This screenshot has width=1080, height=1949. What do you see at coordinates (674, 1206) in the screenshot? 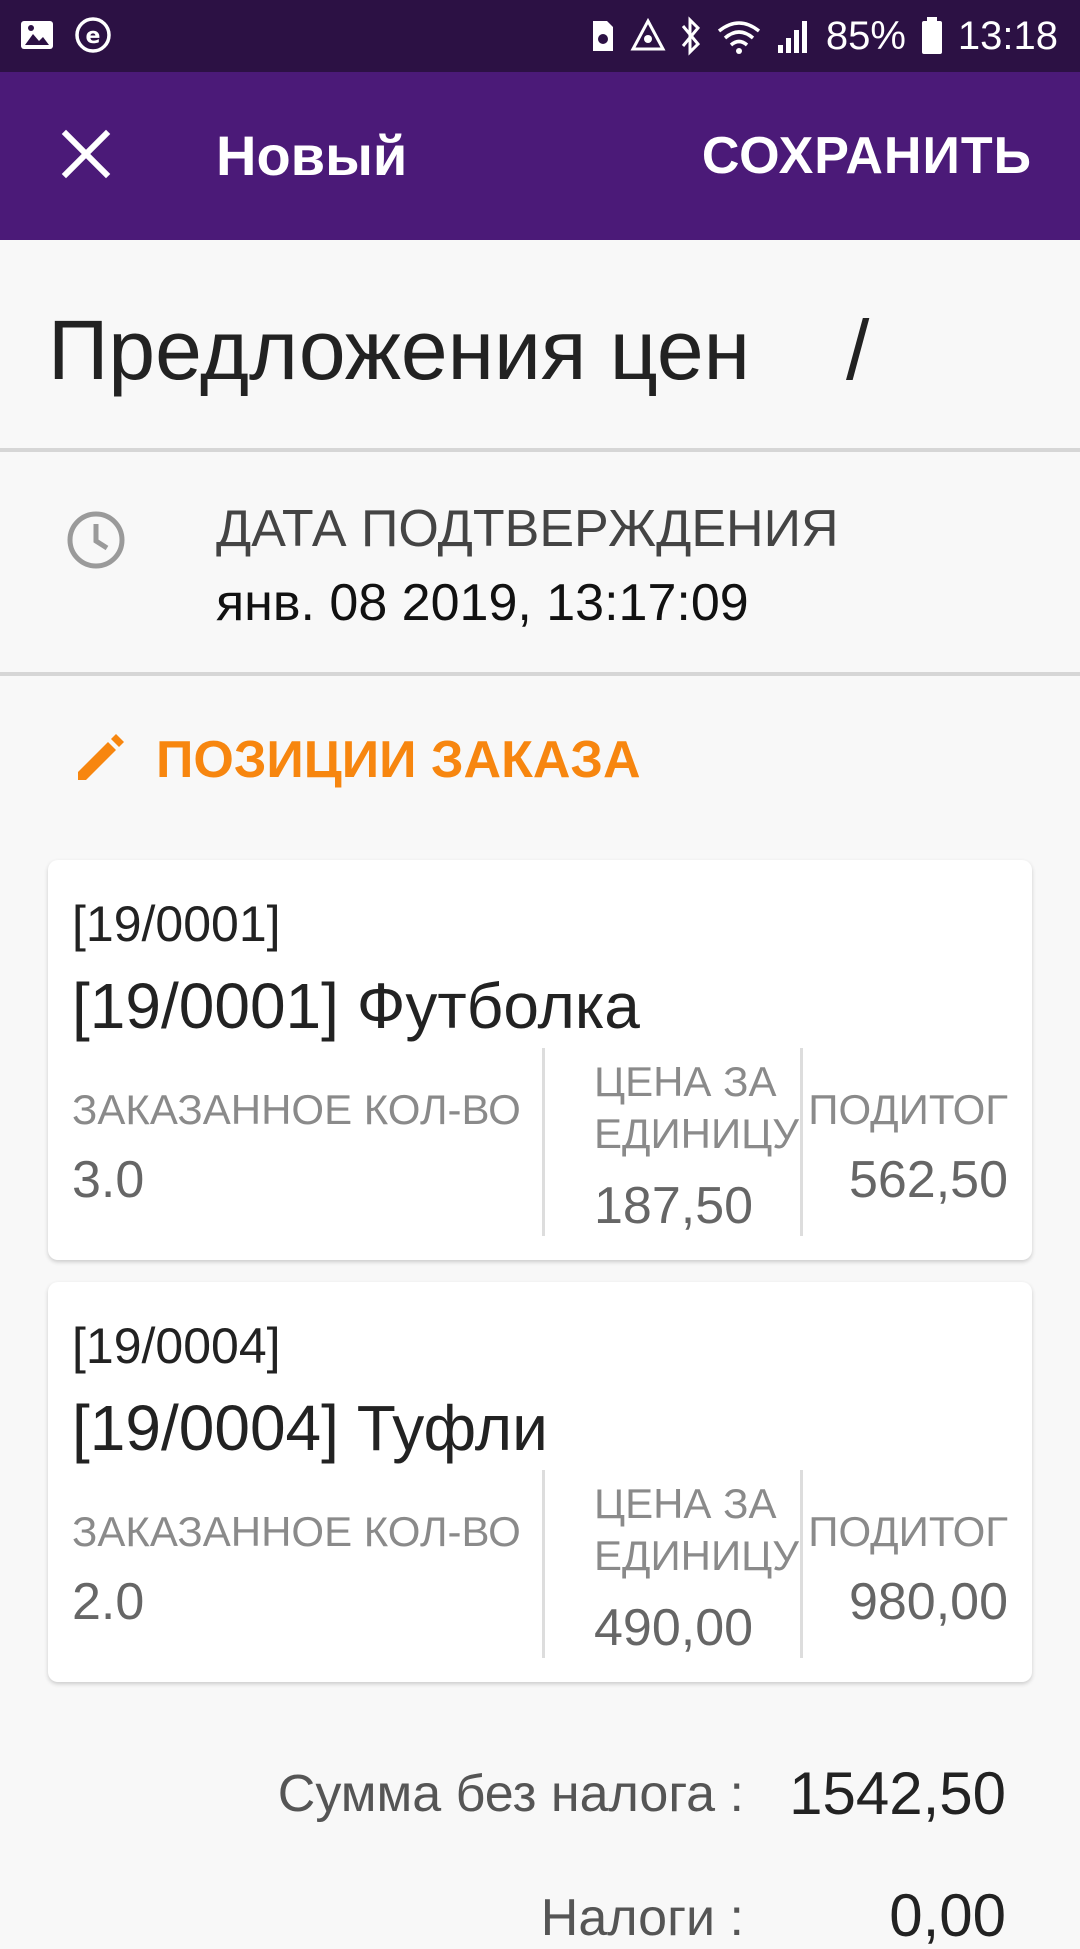
I see `unit-price-value: 187,50` at bounding box center [674, 1206].